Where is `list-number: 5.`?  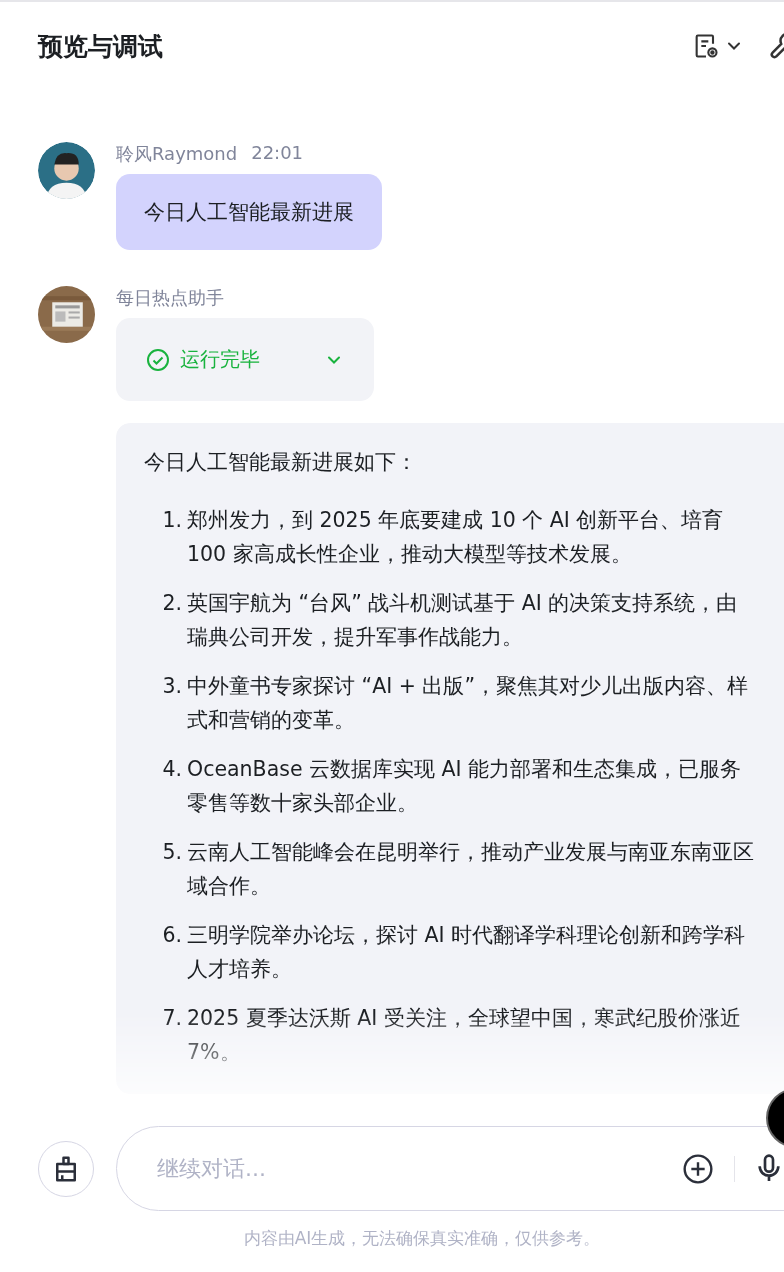 list-number: 5. is located at coordinates (172, 853).